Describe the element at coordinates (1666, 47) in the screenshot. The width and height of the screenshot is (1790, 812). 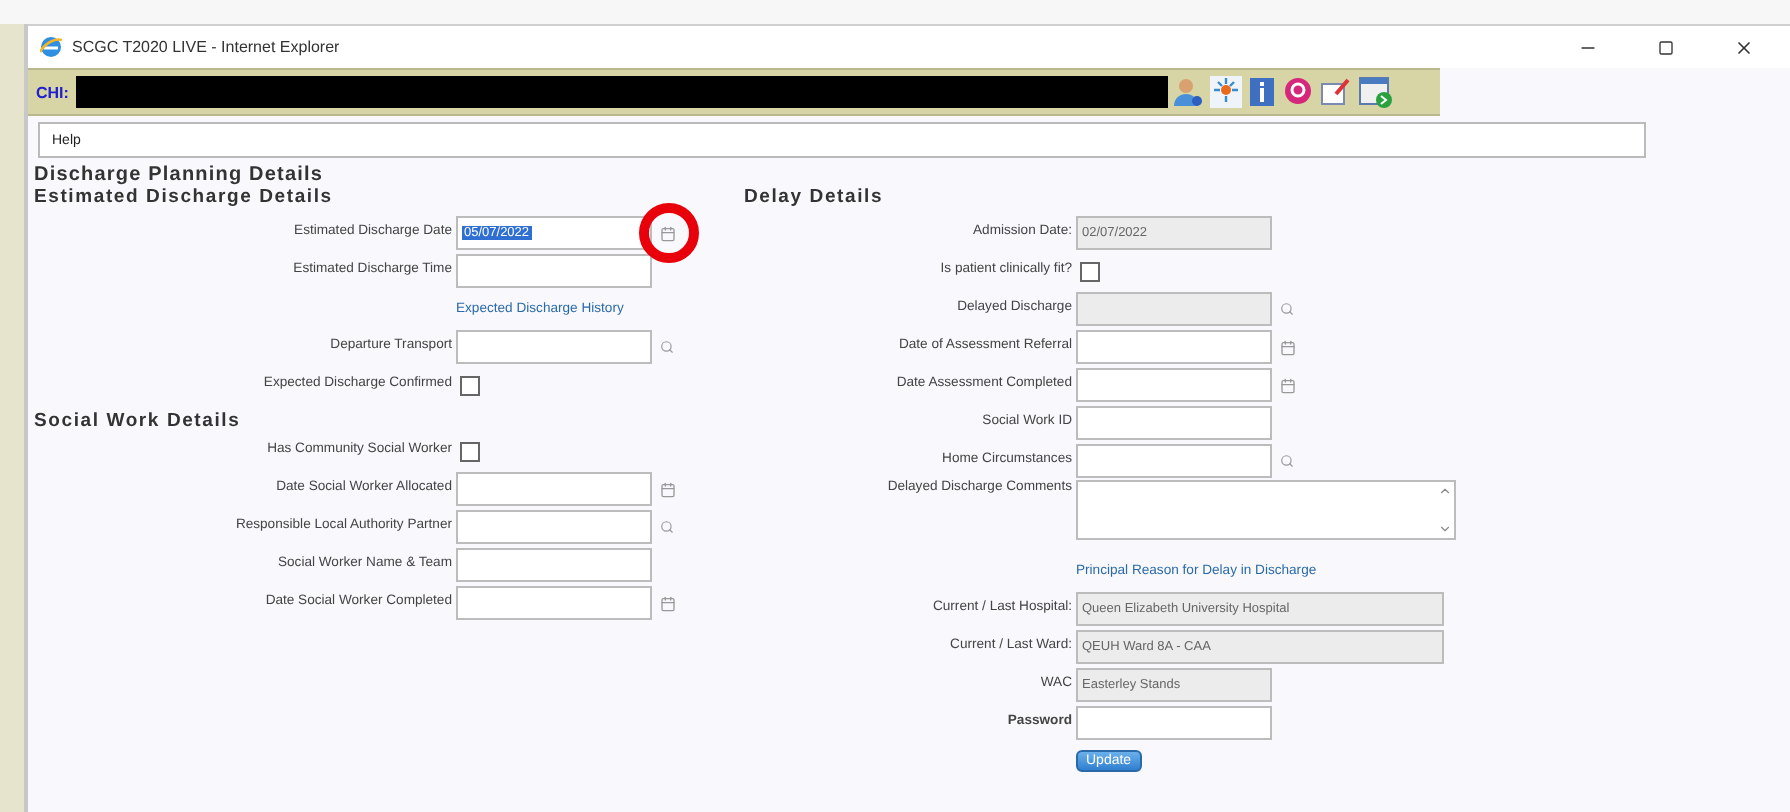
I see `maximize-icon` at that location.